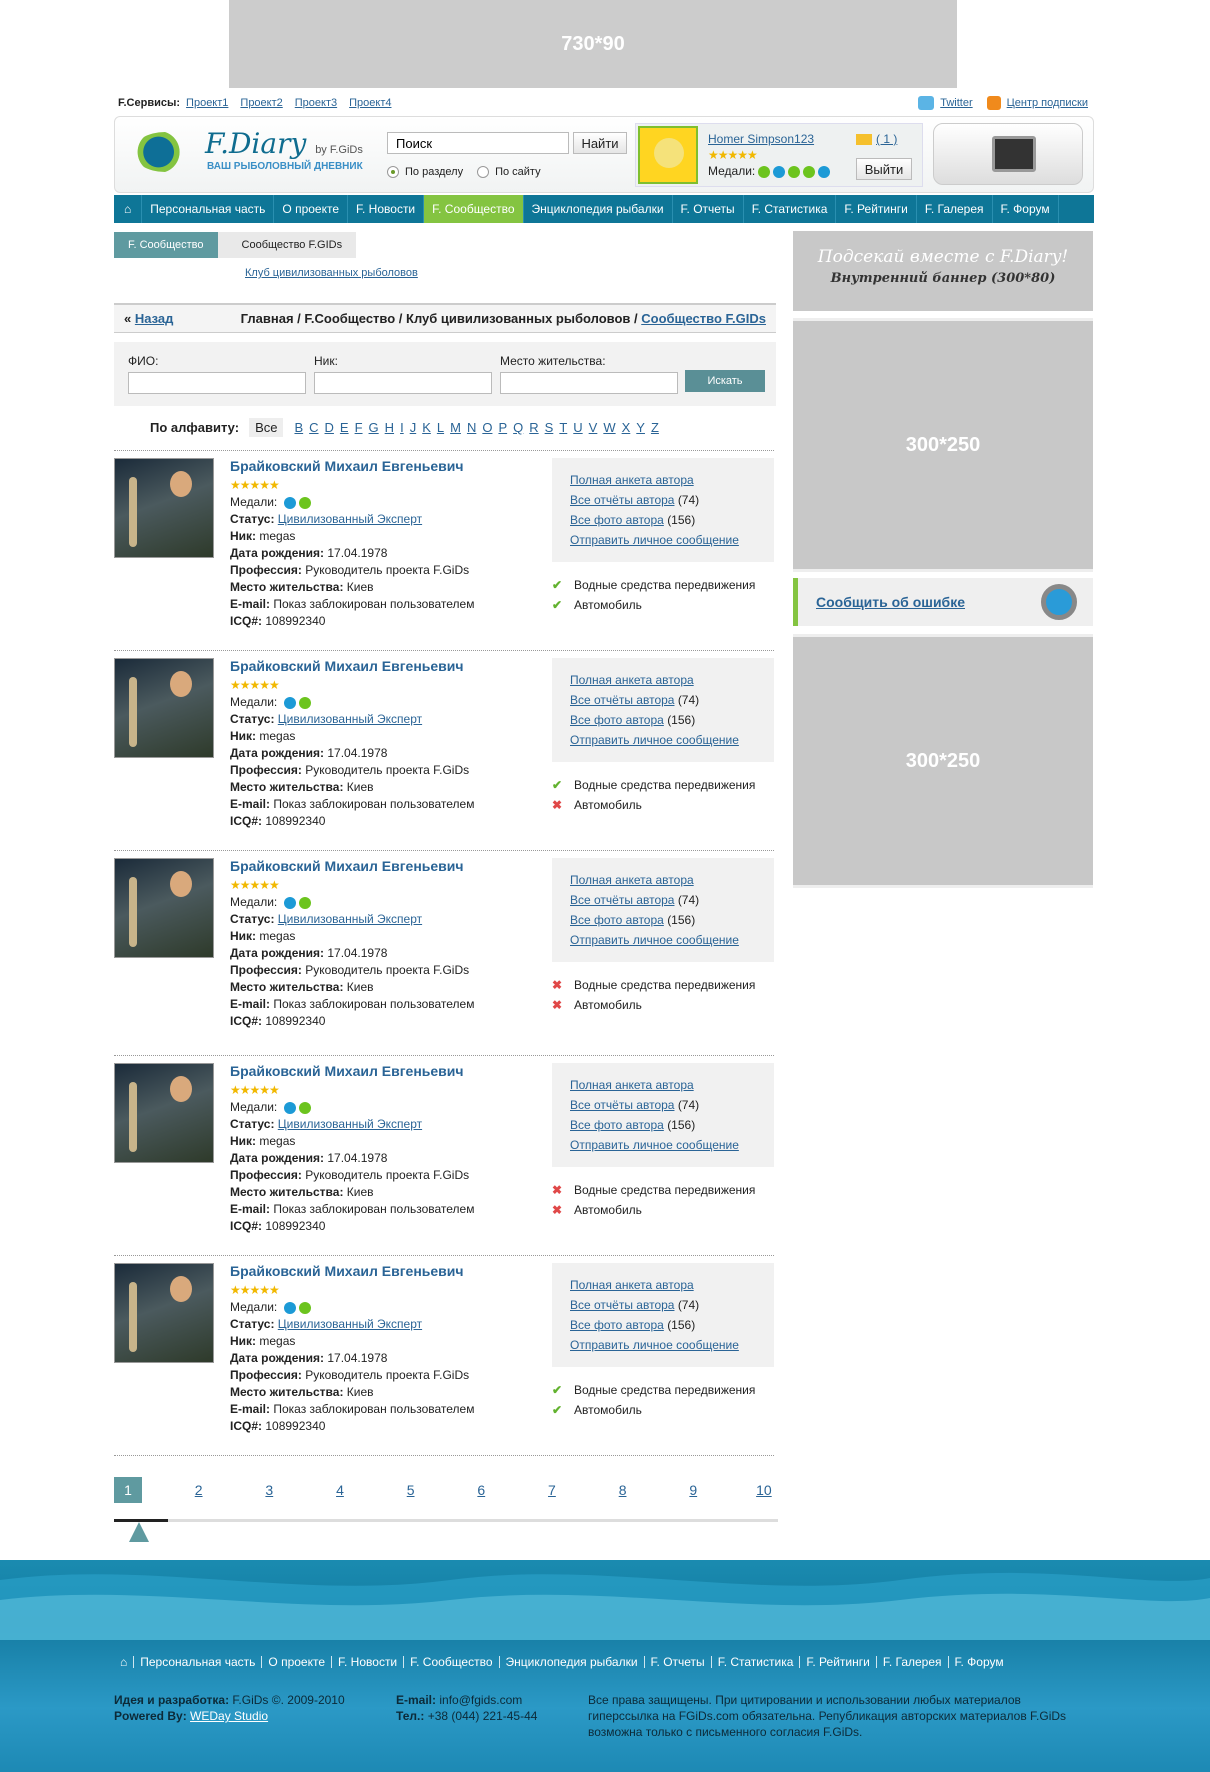 Image resolution: width=1210 pixels, height=1772 pixels. What do you see at coordinates (509, 172) in the screenshot?
I see `radio-site: По сайту` at bounding box center [509, 172].